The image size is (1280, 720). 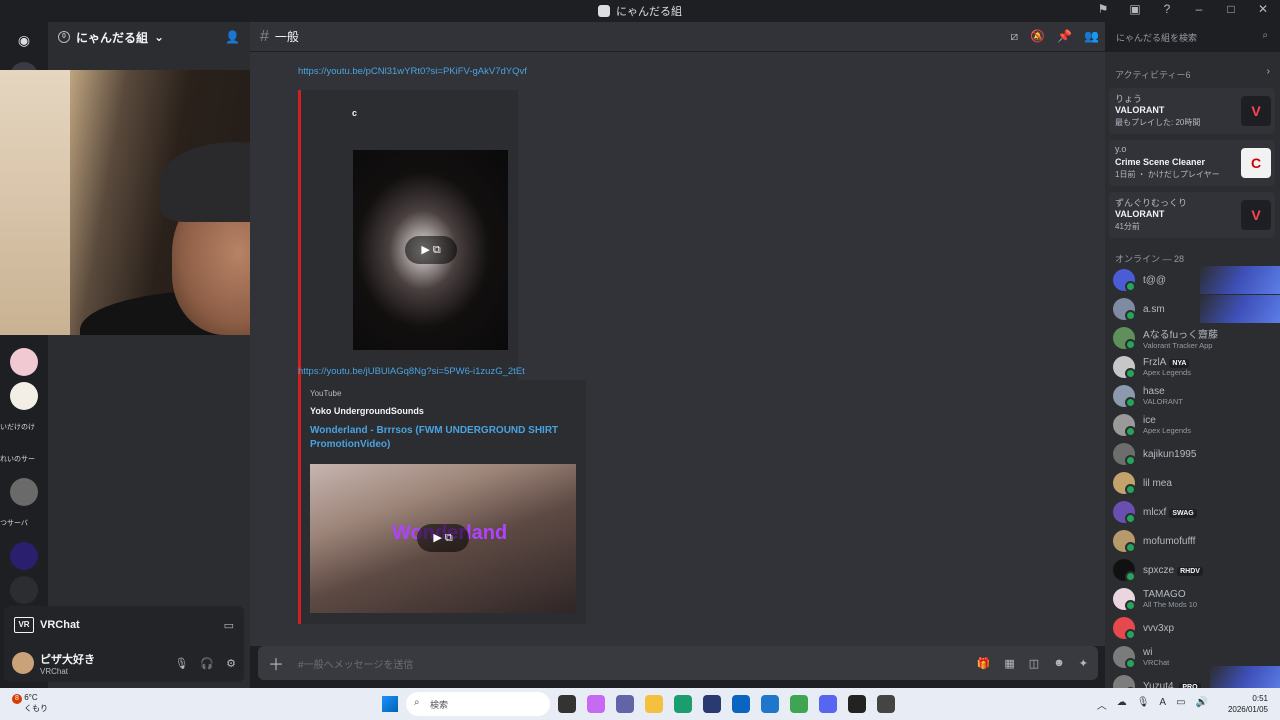 I want to click on member-name-text: Yuzut4., so click(x=1160, y=684).